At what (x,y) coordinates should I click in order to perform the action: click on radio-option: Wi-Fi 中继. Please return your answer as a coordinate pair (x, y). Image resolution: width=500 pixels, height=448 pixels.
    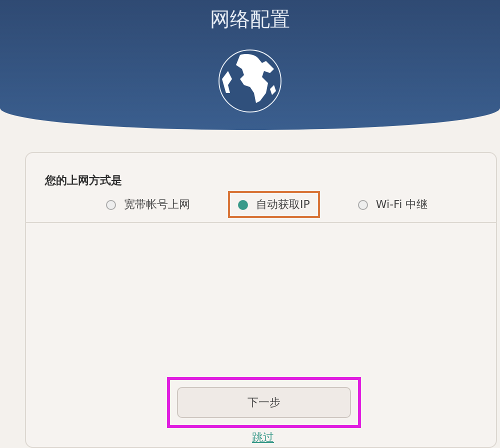
    Looking at the image, I should click on (393, 204).